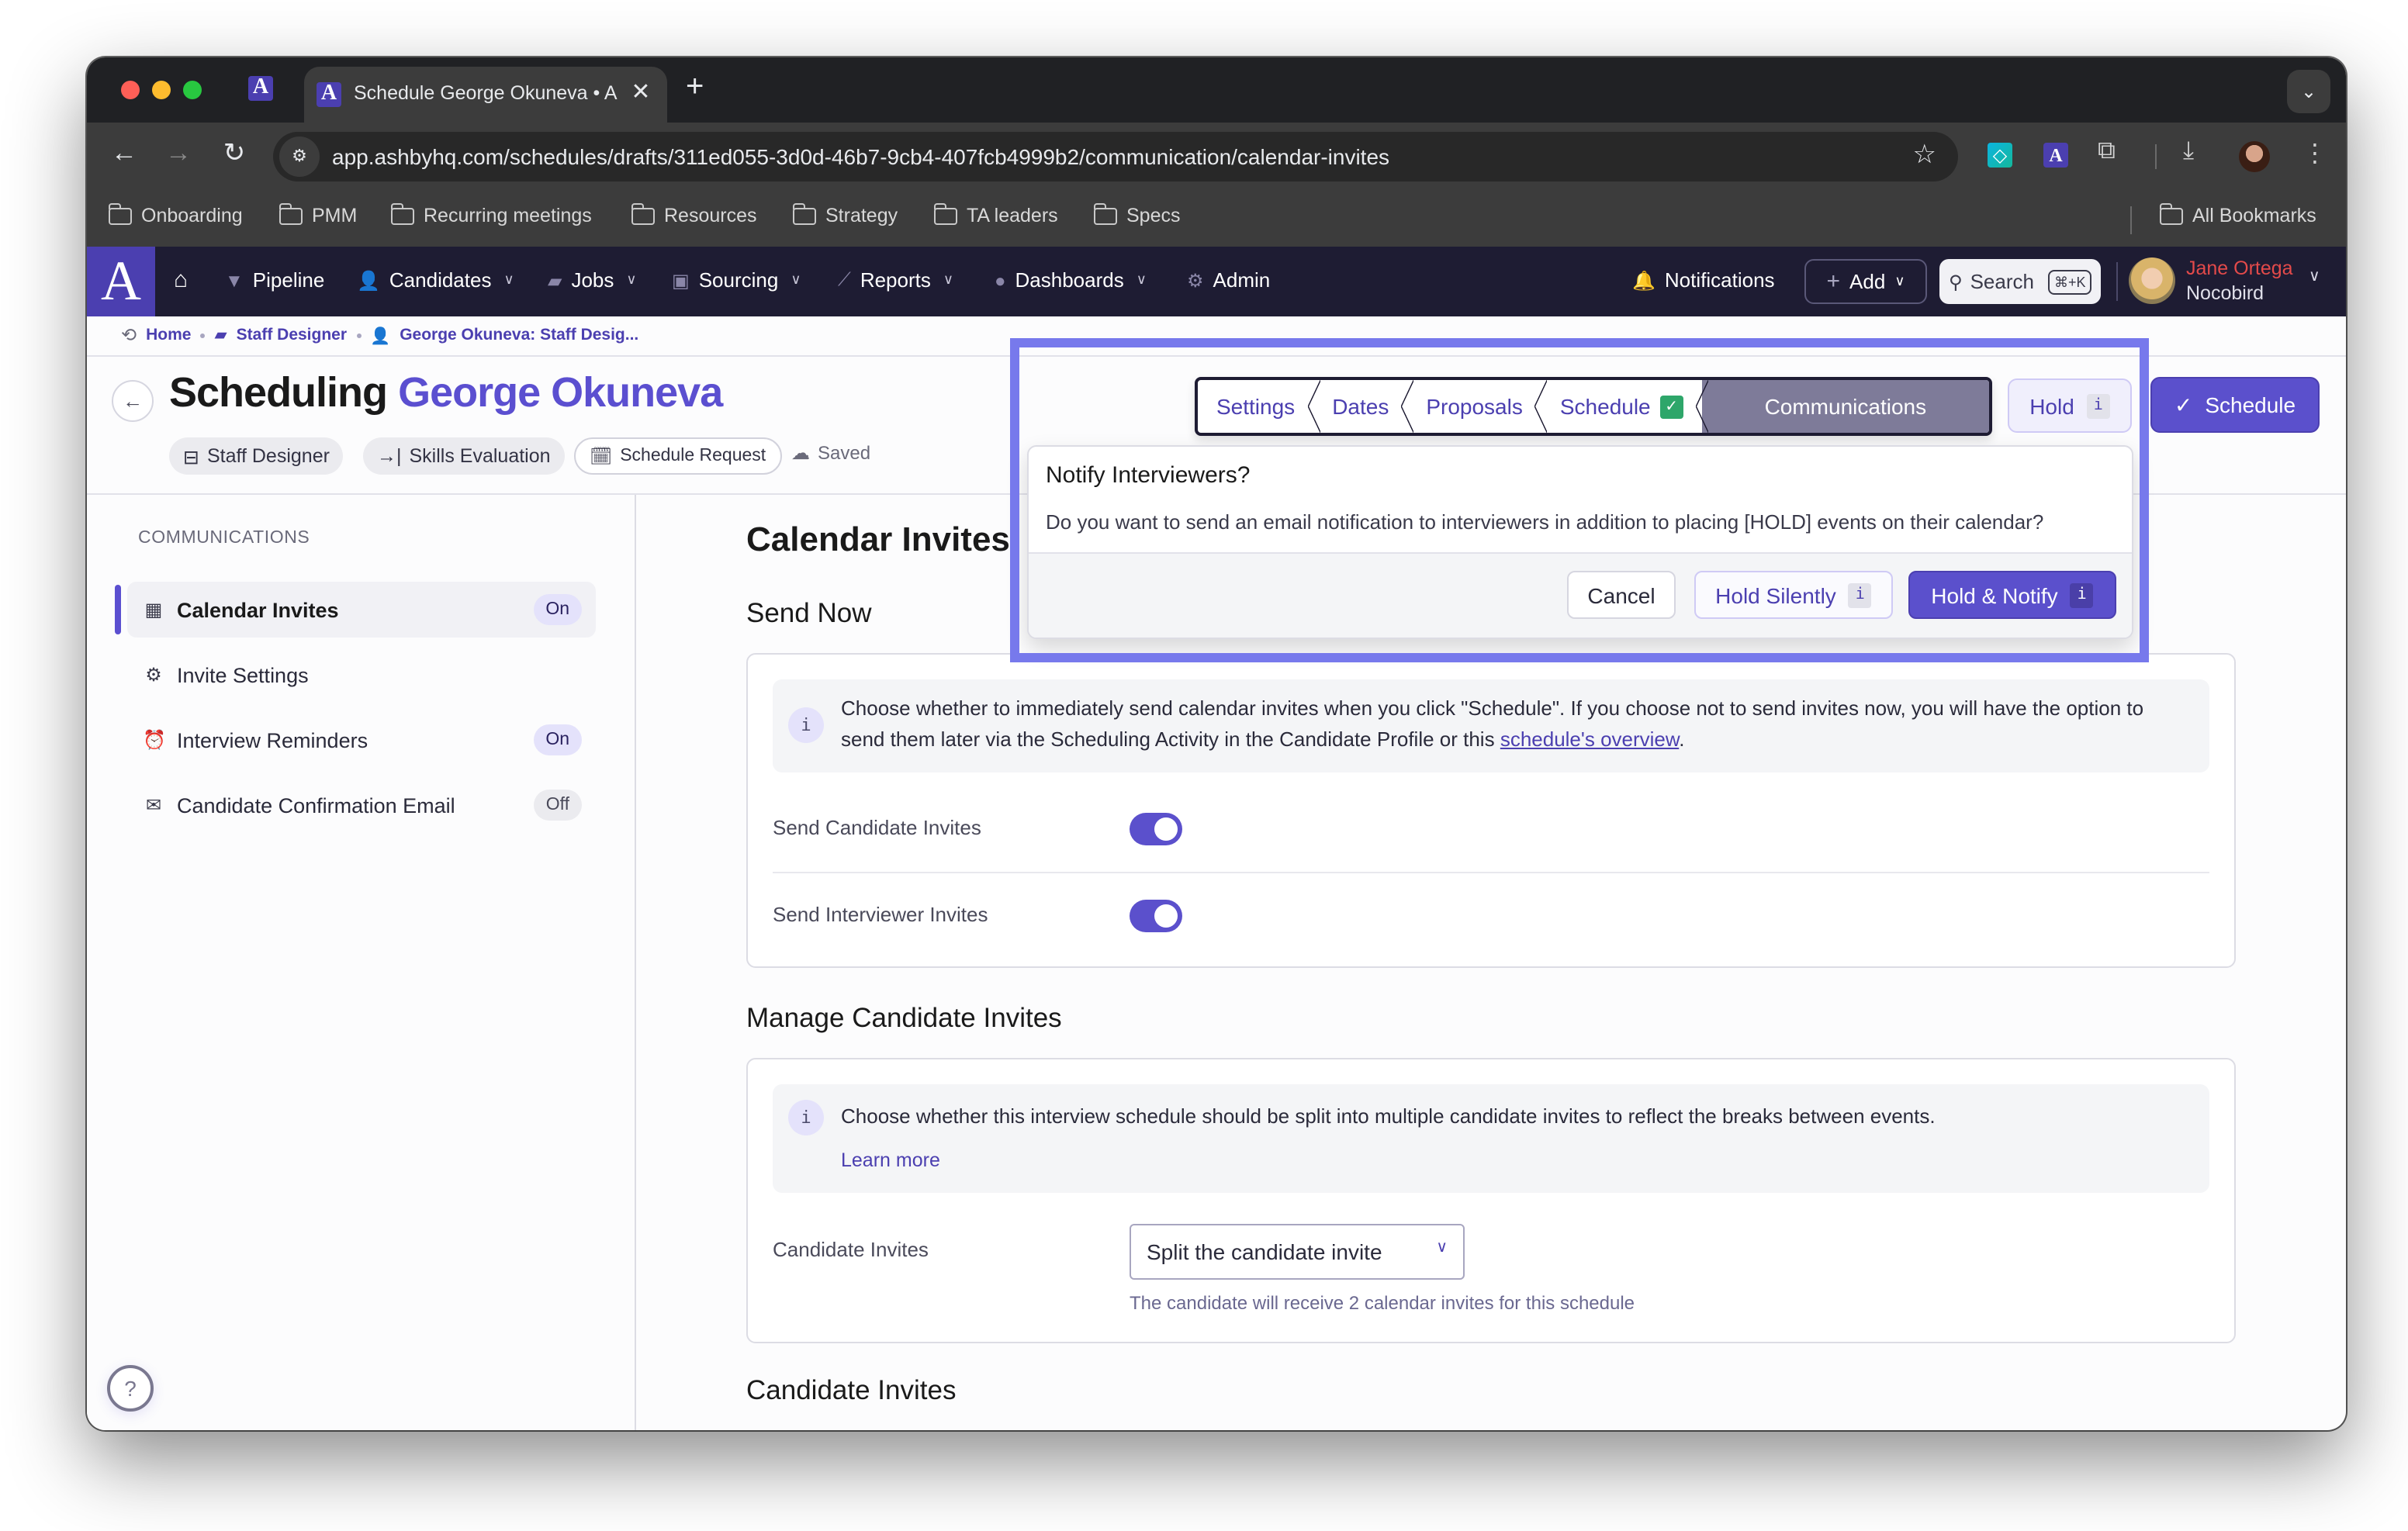  I want to click on hold-button: Hold i, so click(2070, 405).